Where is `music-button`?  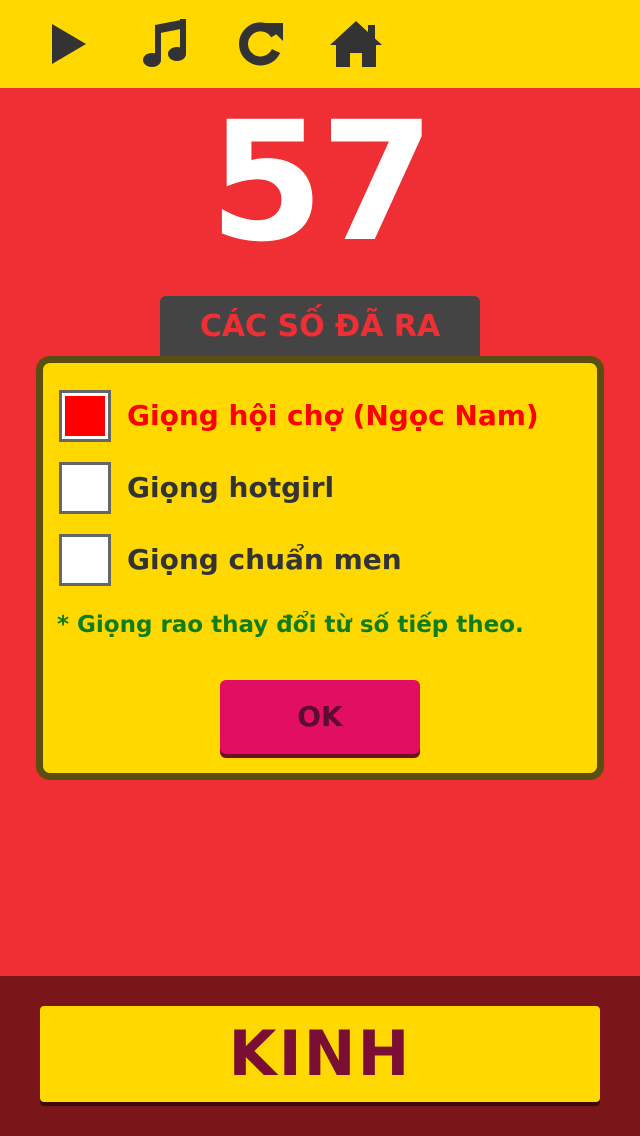
music-button is located at coordinates (164, 44).